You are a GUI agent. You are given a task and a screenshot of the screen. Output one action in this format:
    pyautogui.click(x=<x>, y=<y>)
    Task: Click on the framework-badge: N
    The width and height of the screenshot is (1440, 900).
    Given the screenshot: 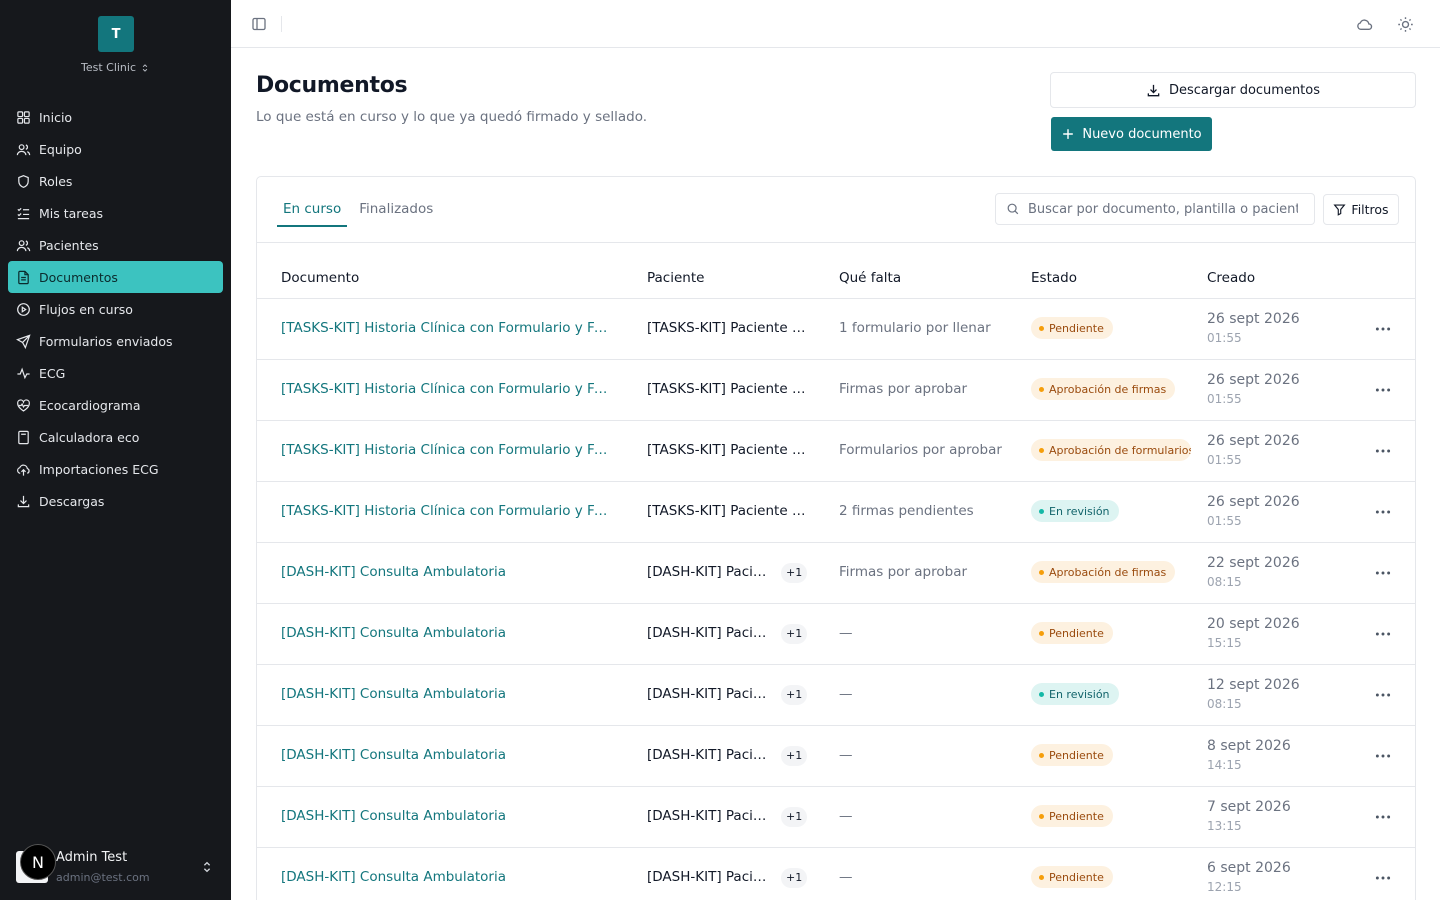 What is the action you would take?
    pyautogui.click(x=38, y=862)
    